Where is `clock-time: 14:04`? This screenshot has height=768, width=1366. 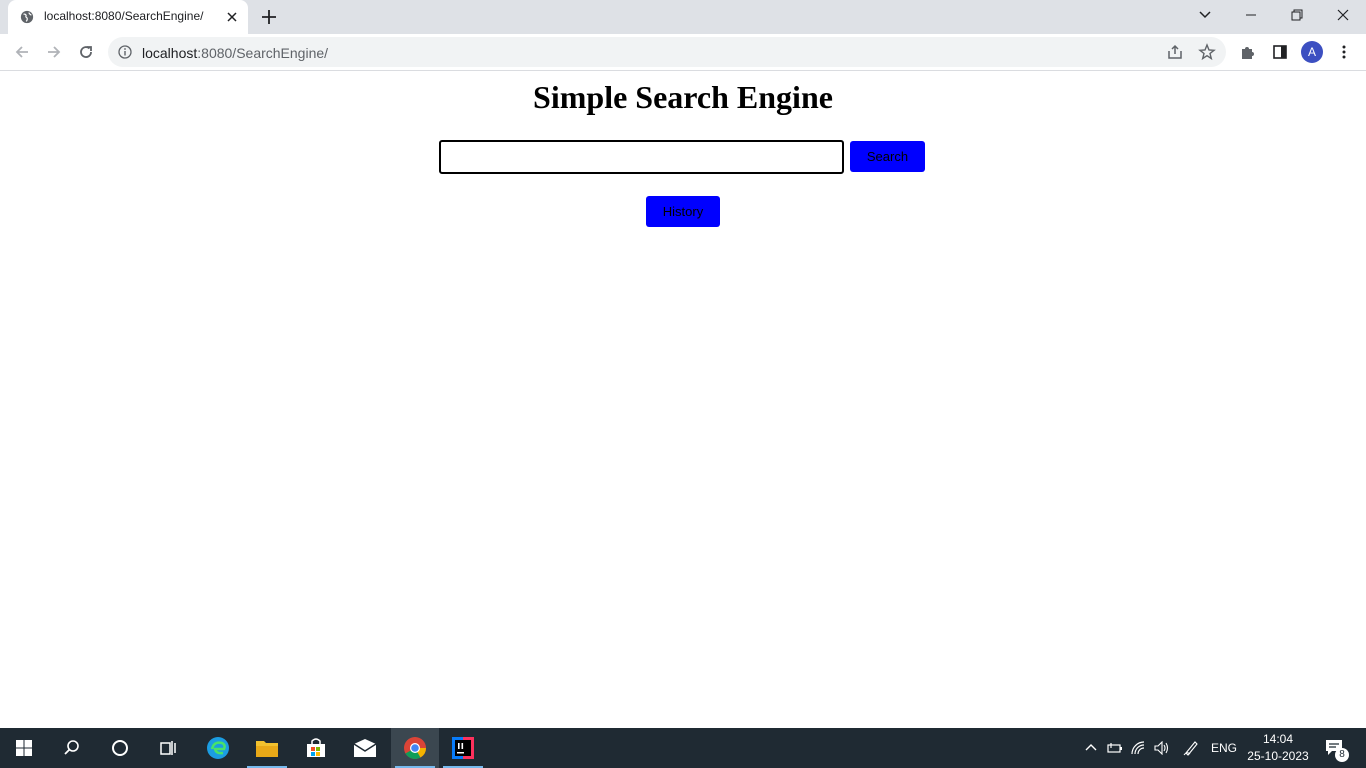
clock-time: 14:04 is located at coordinates (1278, 739).